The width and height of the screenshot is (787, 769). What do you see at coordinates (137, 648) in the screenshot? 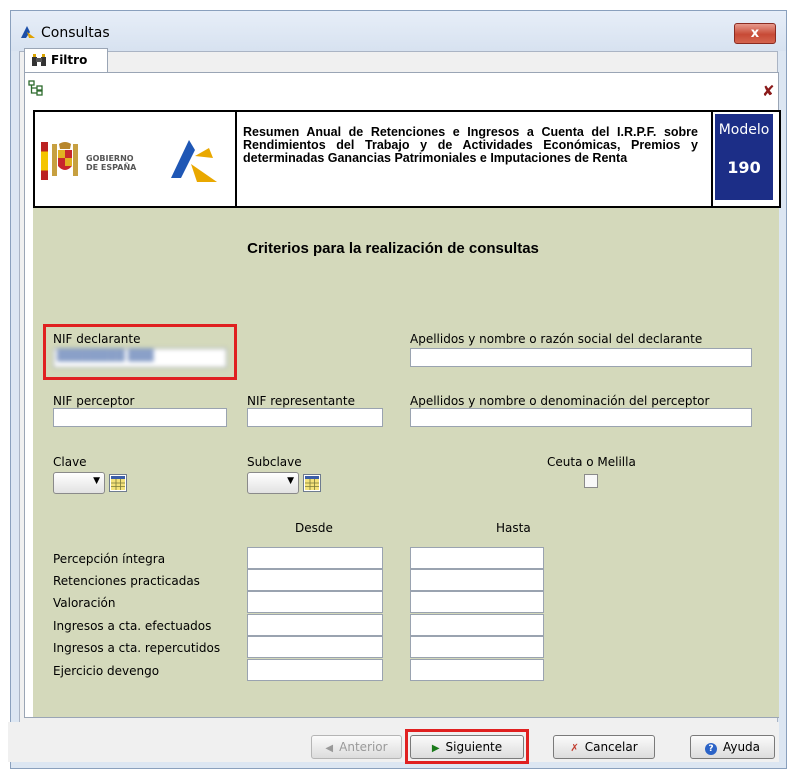
I see `range-label: Ingresos a cta. repercutidos` at bounding box center [137, 648].